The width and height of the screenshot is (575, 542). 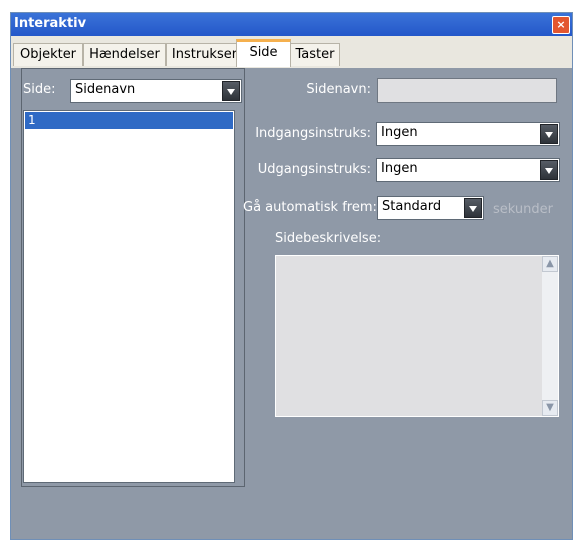 What do you see at coordinates (550, 264) in the screenshot?
I see `chevron-up-icon: ▲` at bounding box center [550, 264].